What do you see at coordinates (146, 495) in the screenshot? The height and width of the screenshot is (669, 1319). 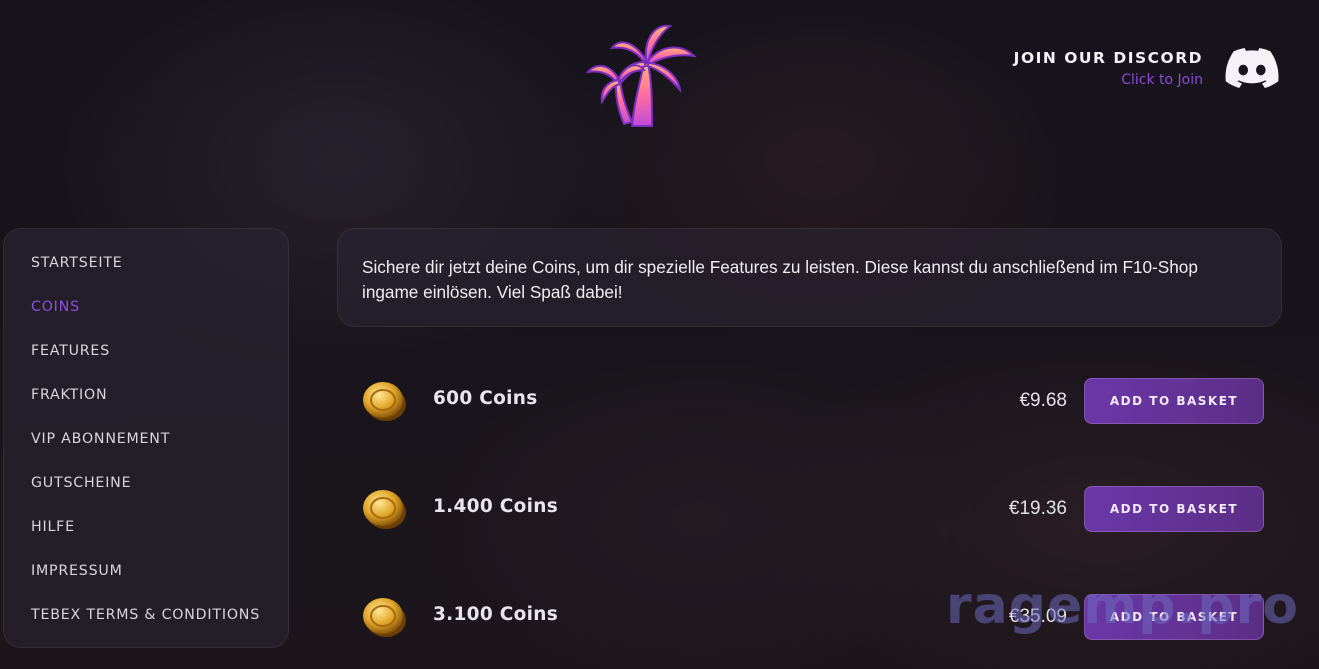 I see `sidebar-item-gutscheine: GUTSCHEINE` at bounding box center [146, 495].